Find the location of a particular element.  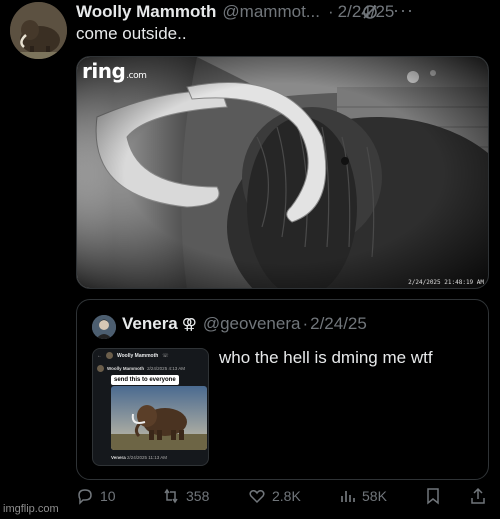

views-icon is located at coordinates (348, 496).